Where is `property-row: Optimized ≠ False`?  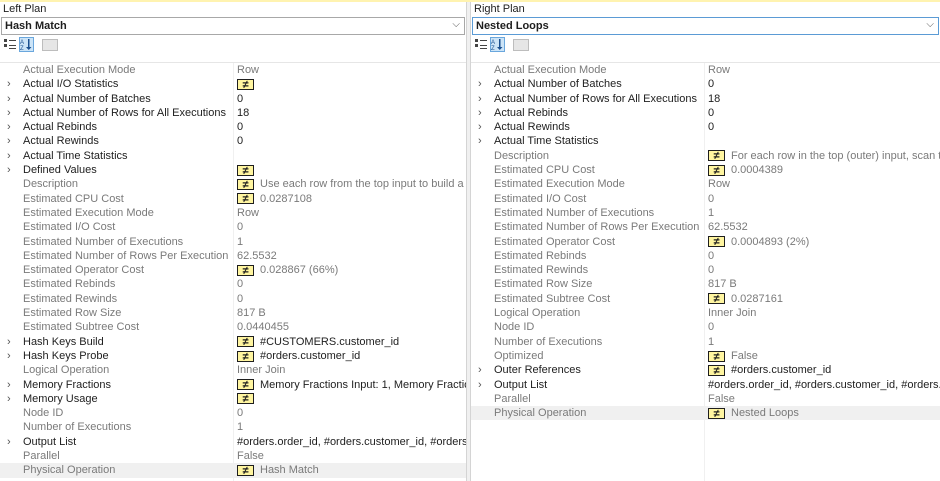
property-row: Optimized ≠ False is located at coordinates (705, 356).